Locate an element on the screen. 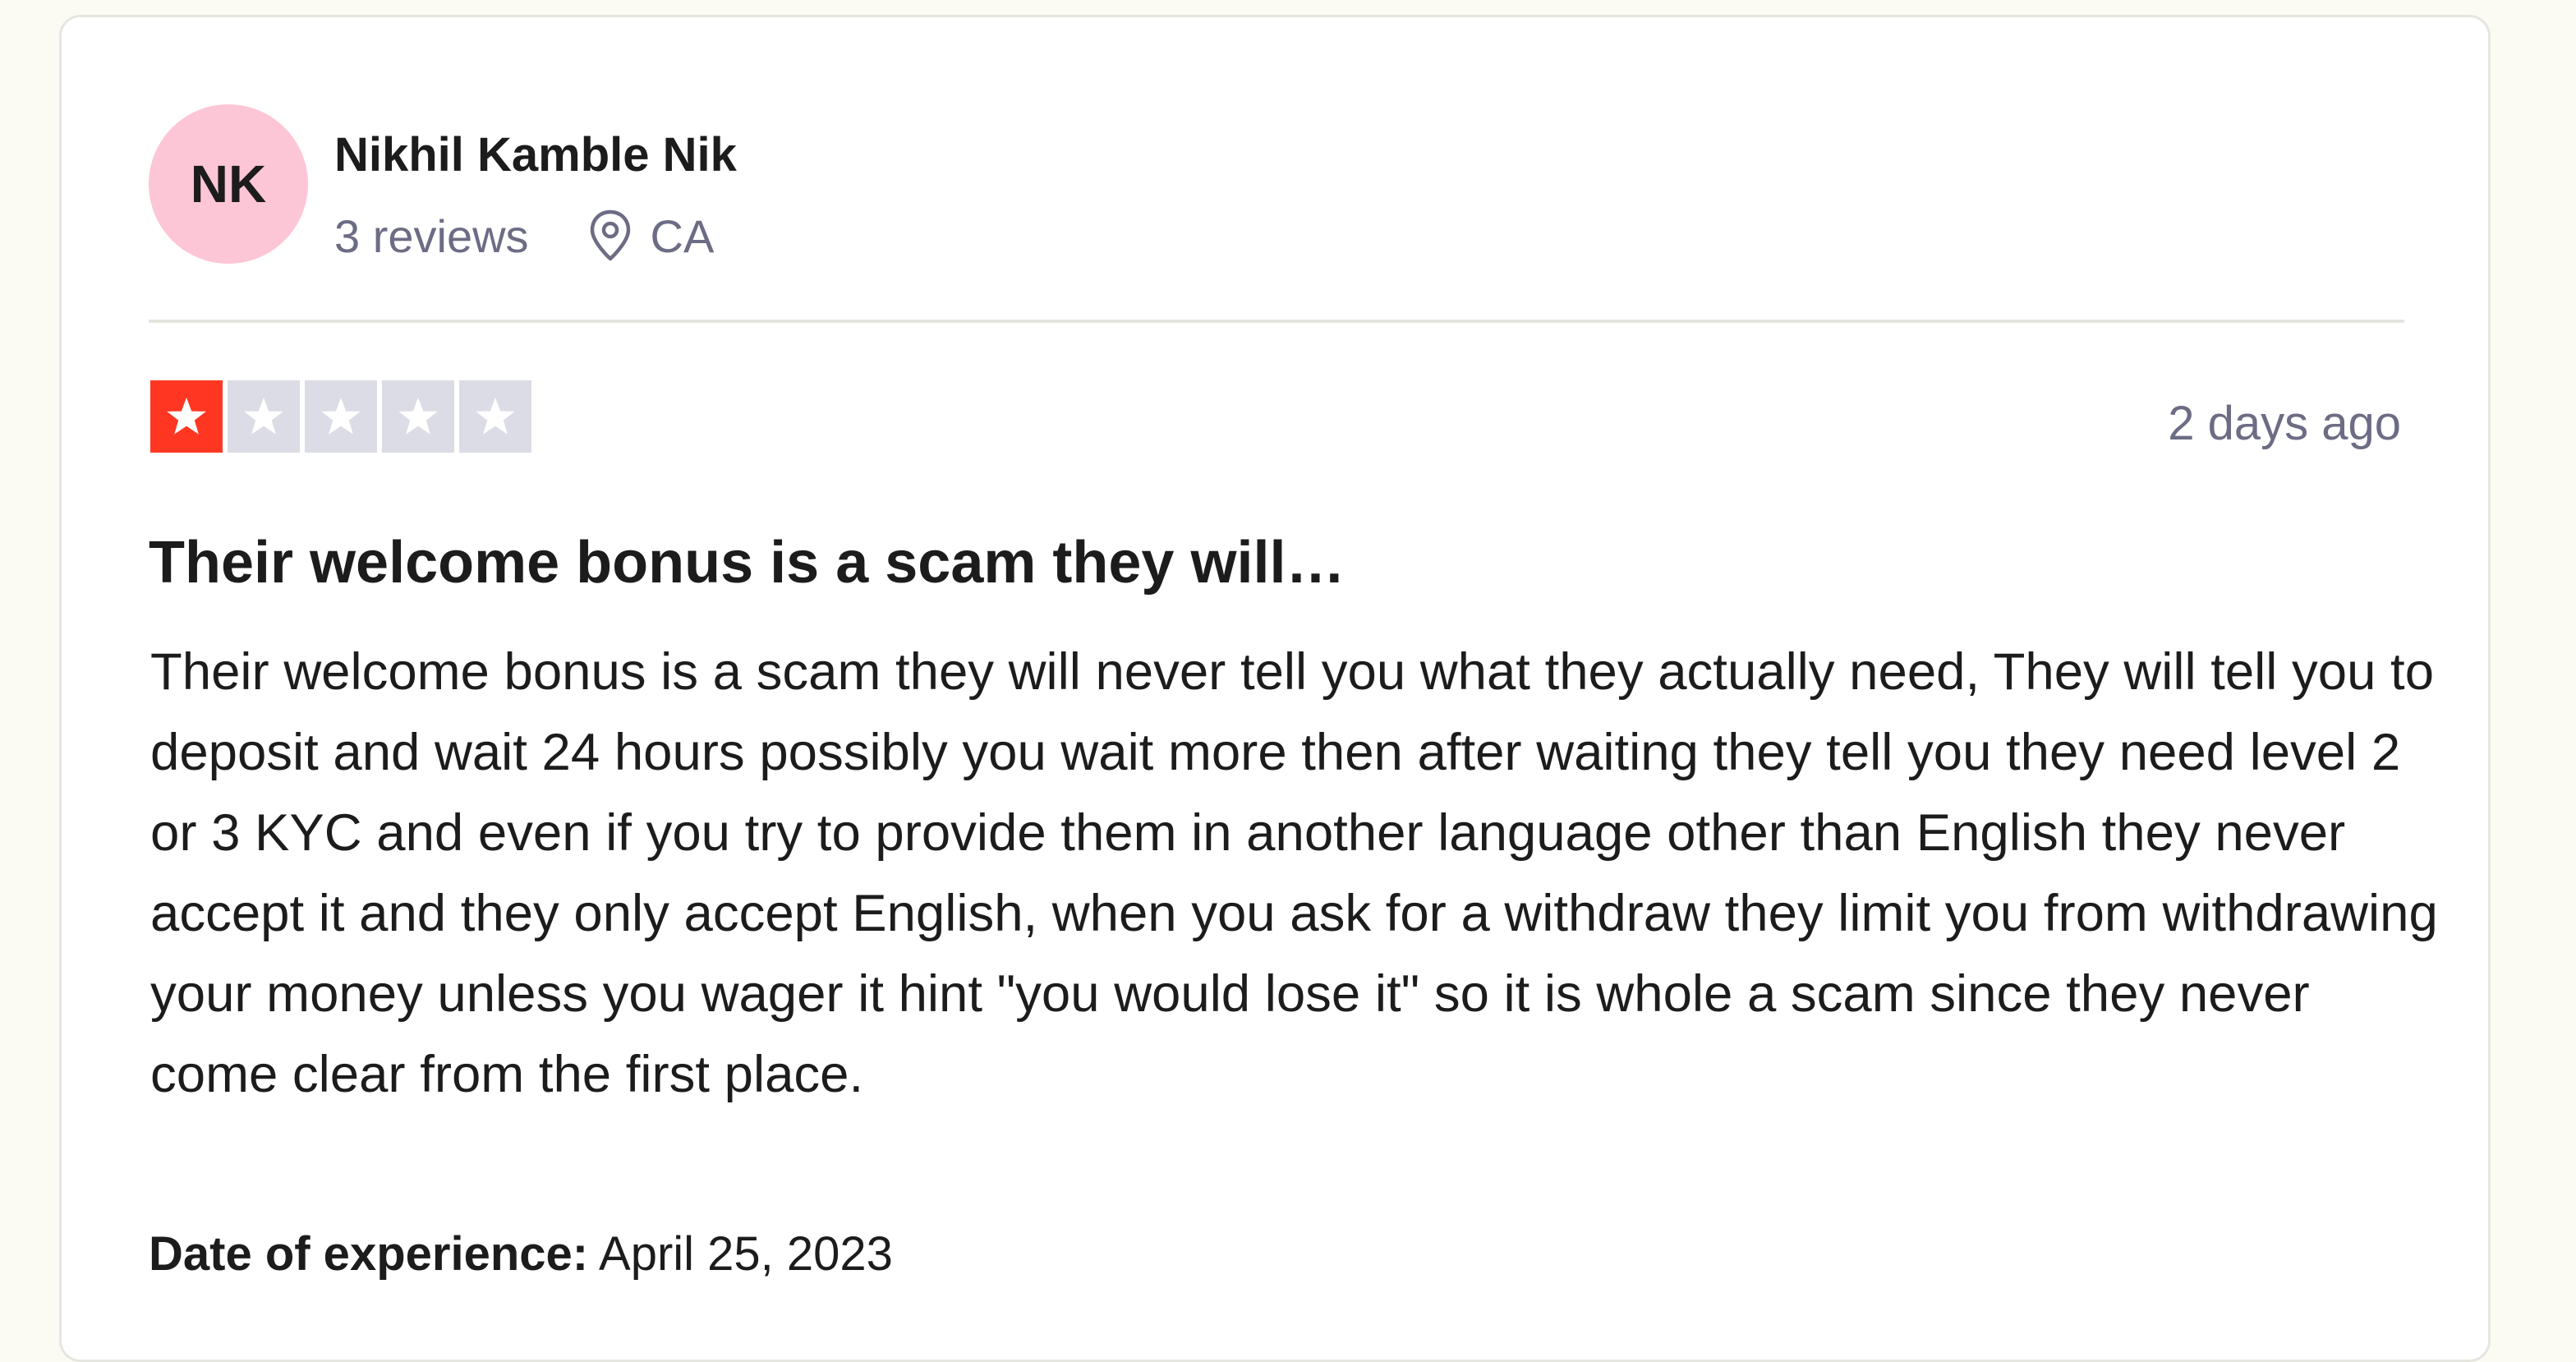 The height and width of the screenshot is (1362, 2576). reviewer-name-link: Nikhil Kamble Nik is located at coordinates (535, 155).